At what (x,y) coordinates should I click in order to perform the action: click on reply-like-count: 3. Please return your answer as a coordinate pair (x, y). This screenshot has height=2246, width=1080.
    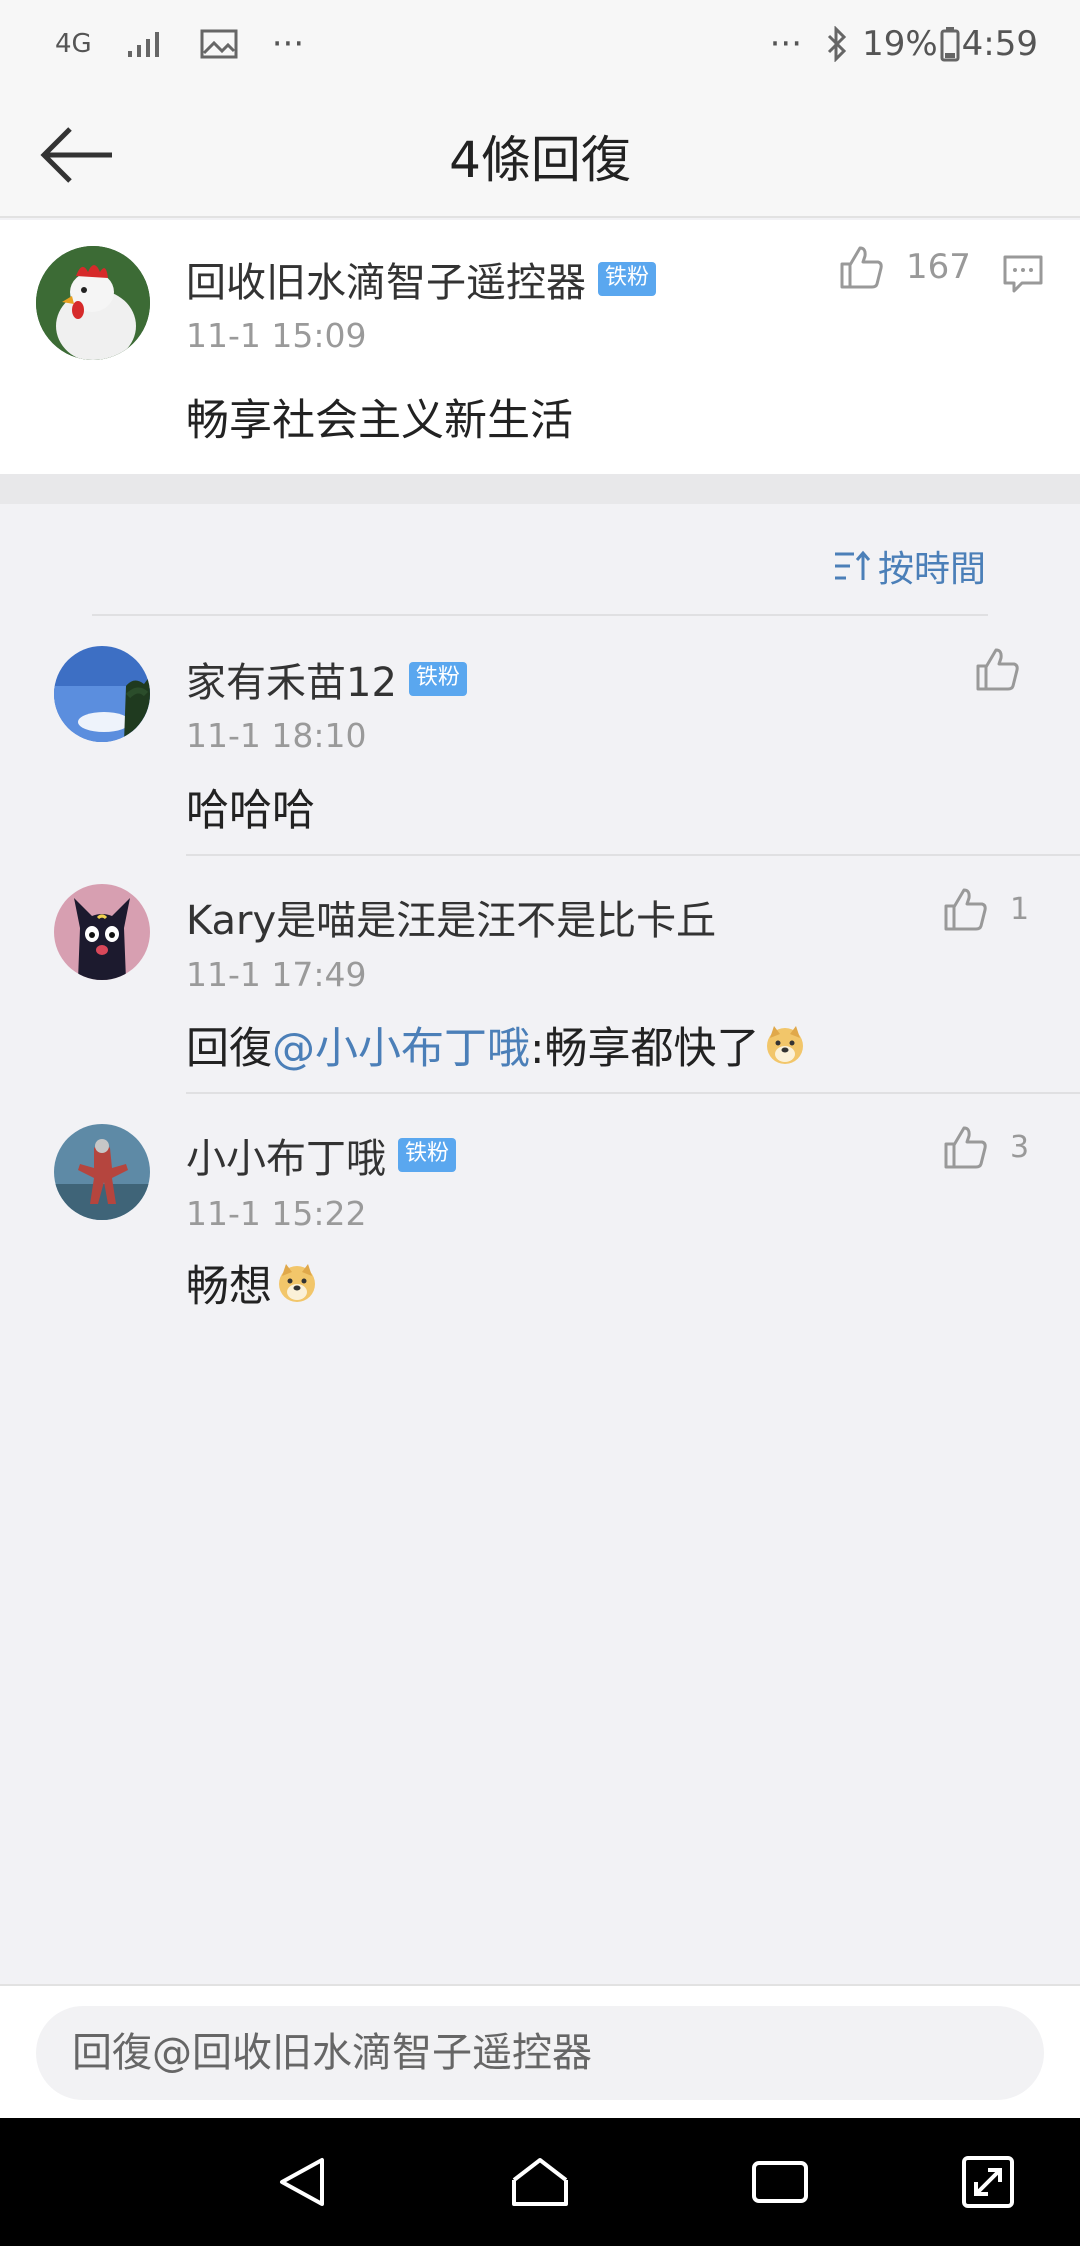
    Looking at the image, I should click on (1020, 1147).